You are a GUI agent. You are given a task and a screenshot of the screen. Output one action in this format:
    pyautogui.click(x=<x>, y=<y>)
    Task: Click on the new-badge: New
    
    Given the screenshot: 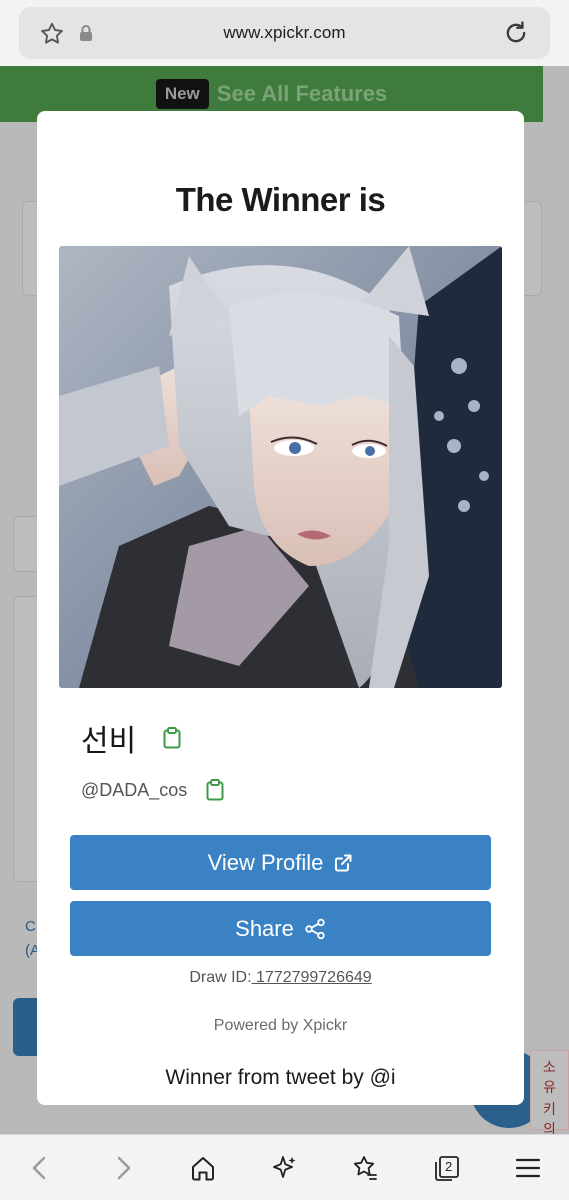 What is the action you would take?
    pyautogui.click(x=182, y=94)
    